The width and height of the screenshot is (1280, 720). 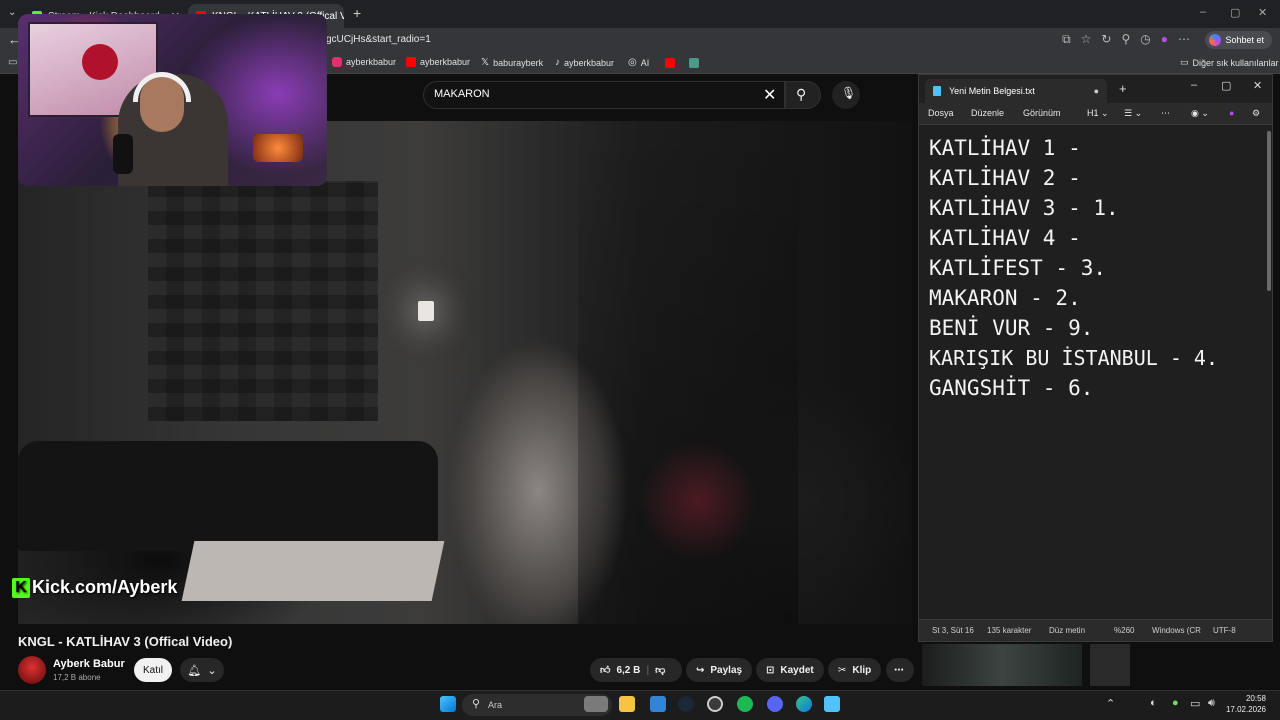 What do you see at coordinates (1106, 39) in the screenshot?
I see `refresh-icon: ↻` at bounding box center [1106, 39].